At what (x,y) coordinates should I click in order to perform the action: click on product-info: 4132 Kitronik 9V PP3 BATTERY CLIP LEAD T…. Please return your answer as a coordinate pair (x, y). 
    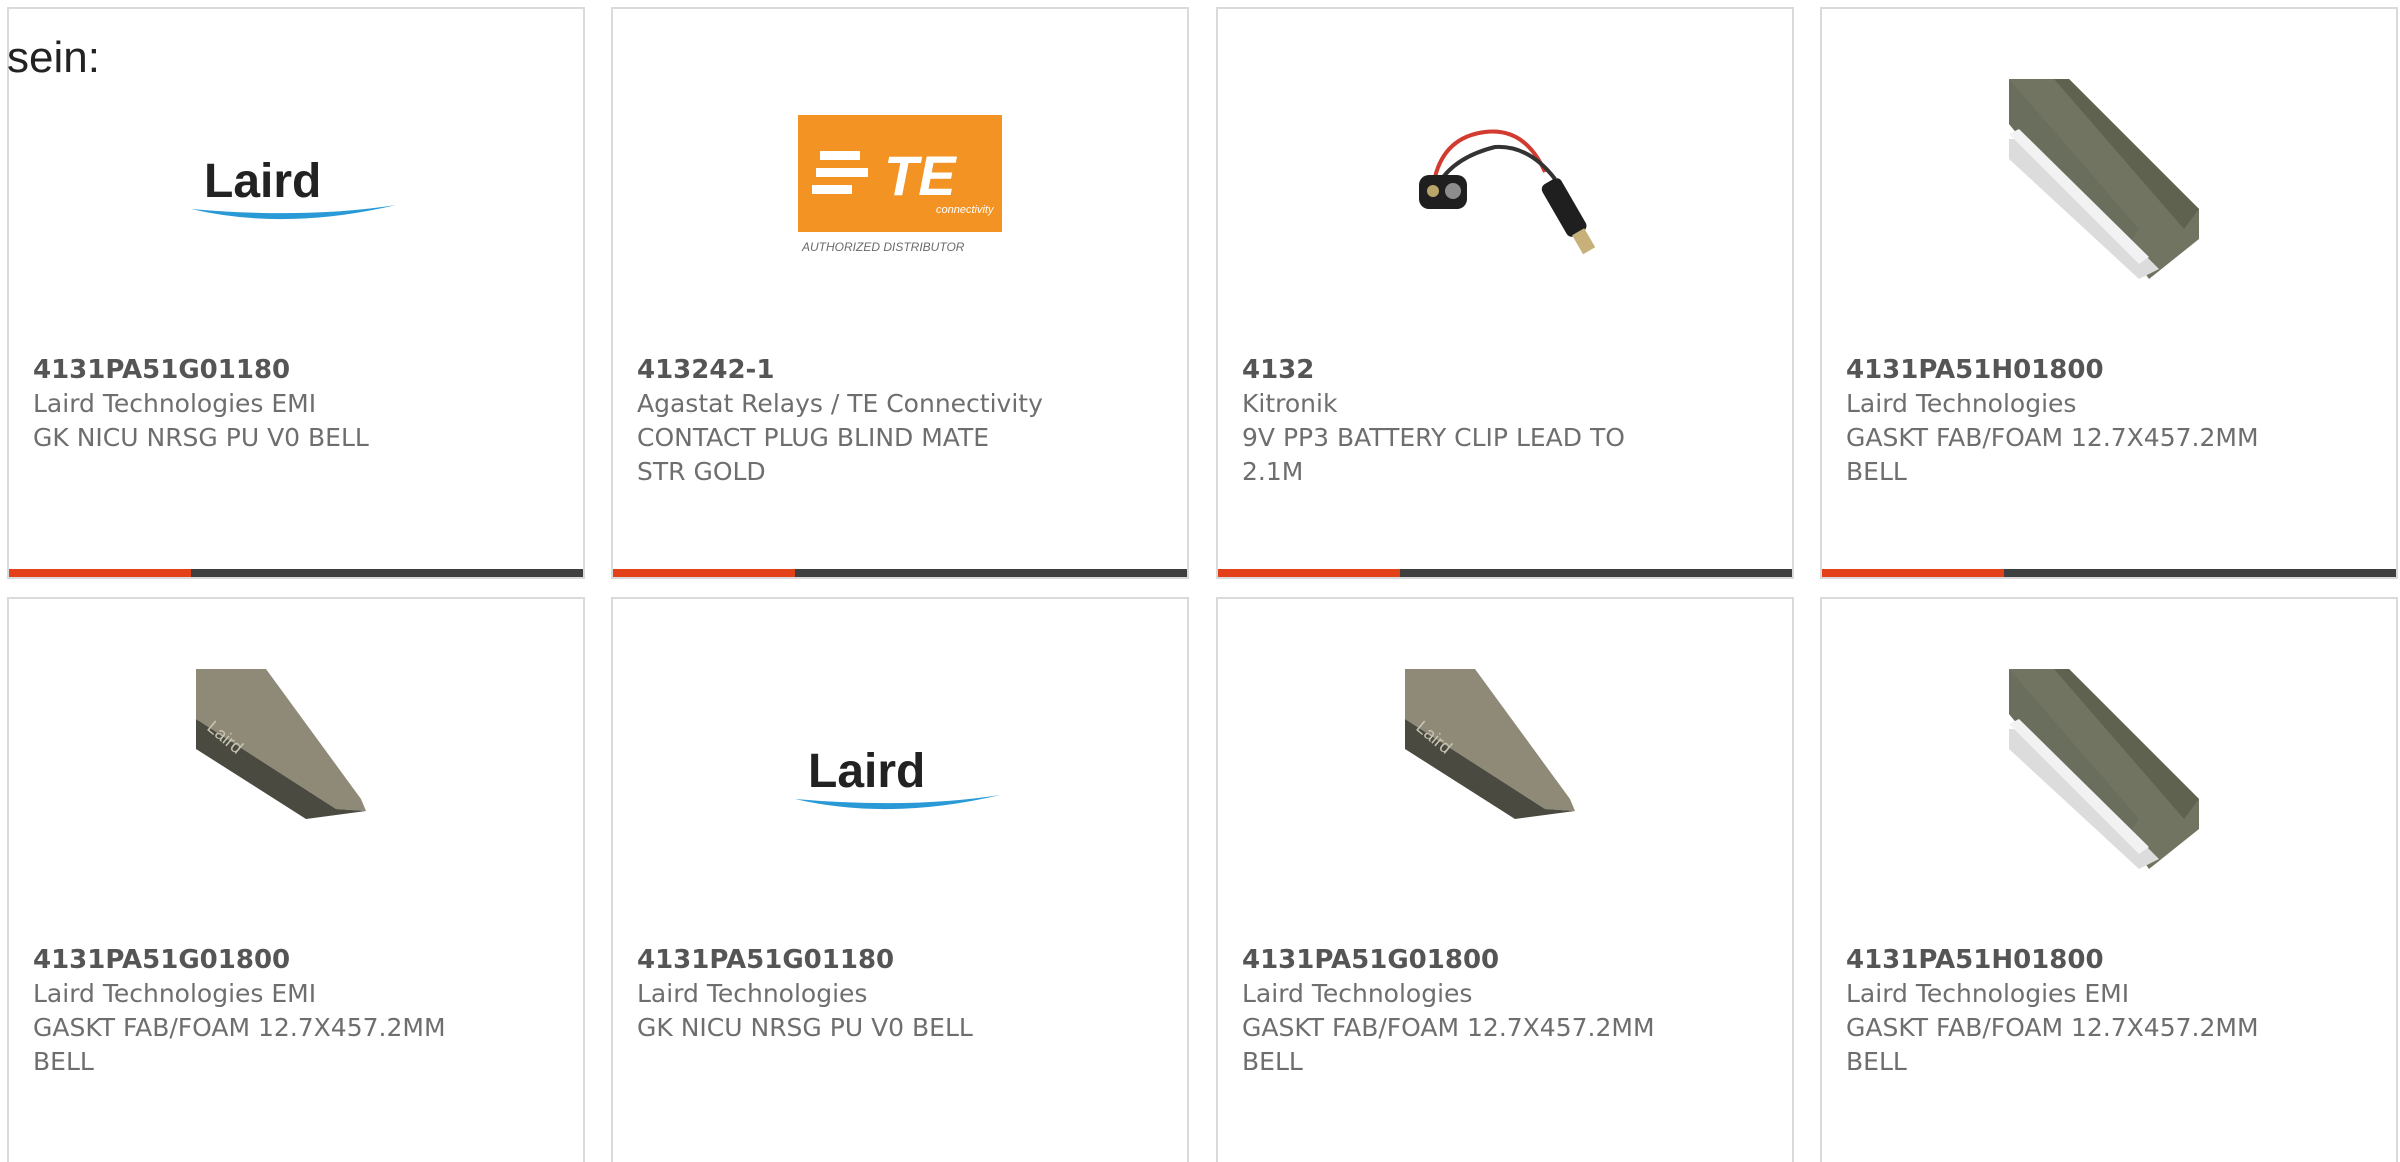
    Looking at the image, I should click on (1462, 421).